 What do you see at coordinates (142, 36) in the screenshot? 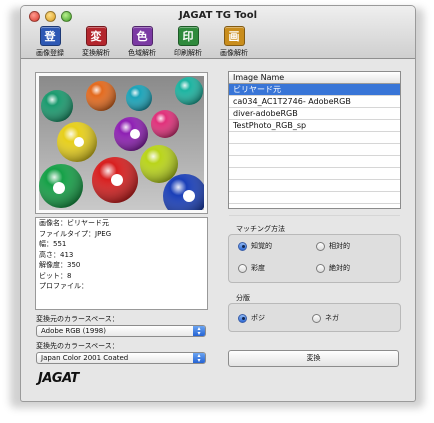
I see `gamut-icon: 色` at bounding box center [142, 36].